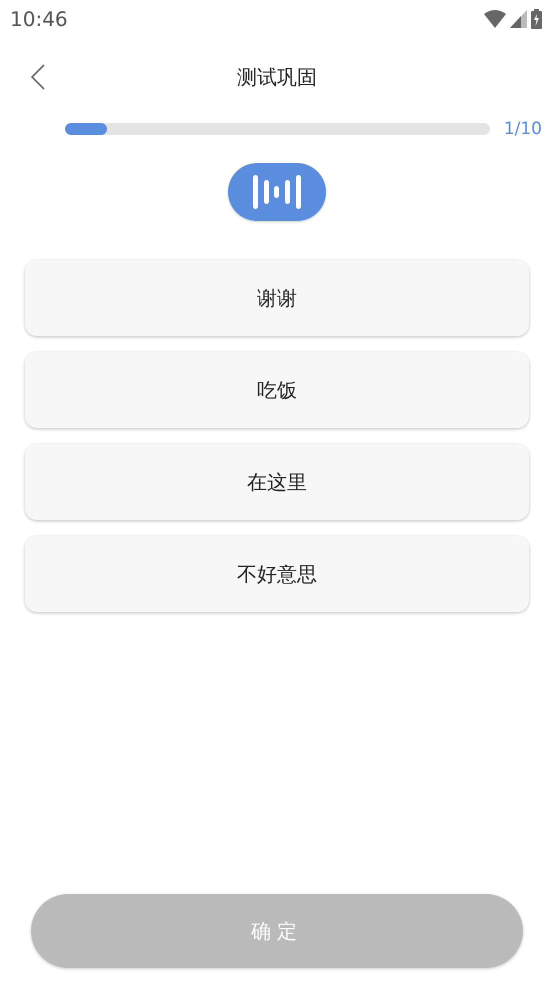  I want to click on sound-wave-icon, so click(277, 192).